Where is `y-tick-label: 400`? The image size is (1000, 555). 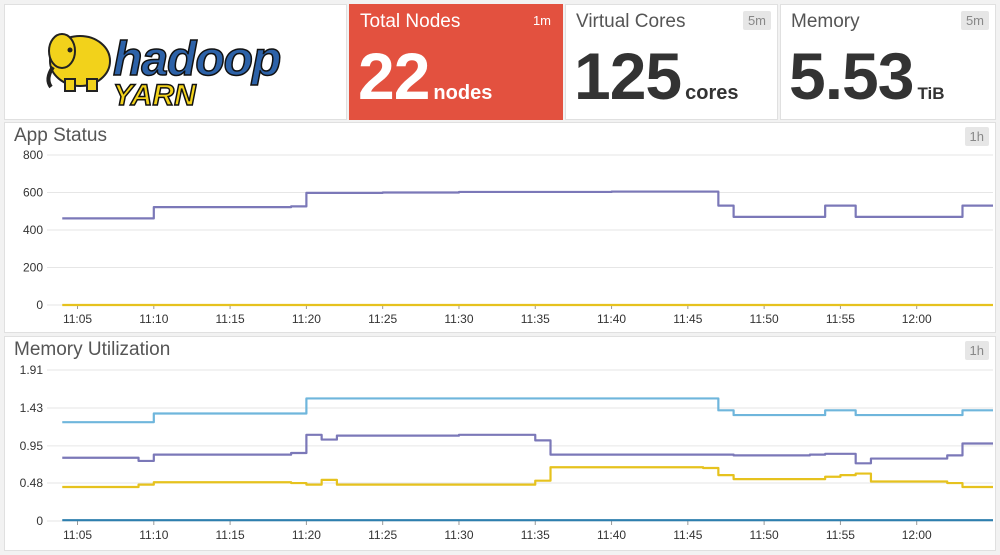
y-tick-label: 400 is located at coordinates (33, 230).